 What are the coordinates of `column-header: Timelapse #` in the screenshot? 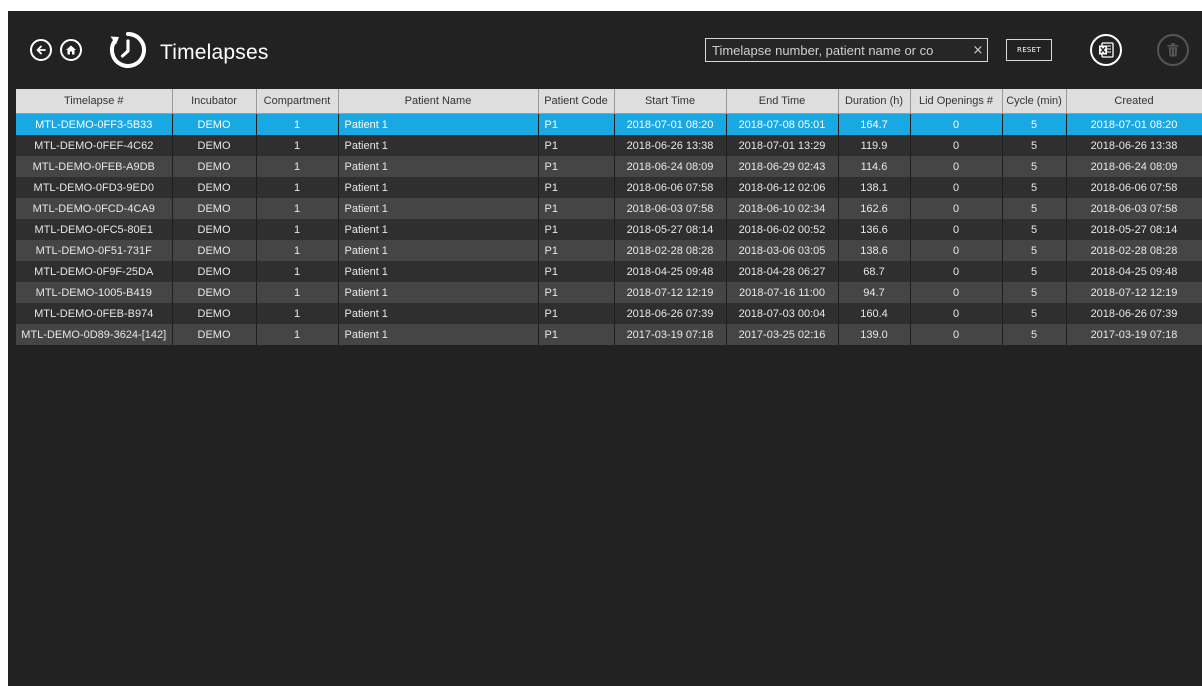 It's located at (94, 101).